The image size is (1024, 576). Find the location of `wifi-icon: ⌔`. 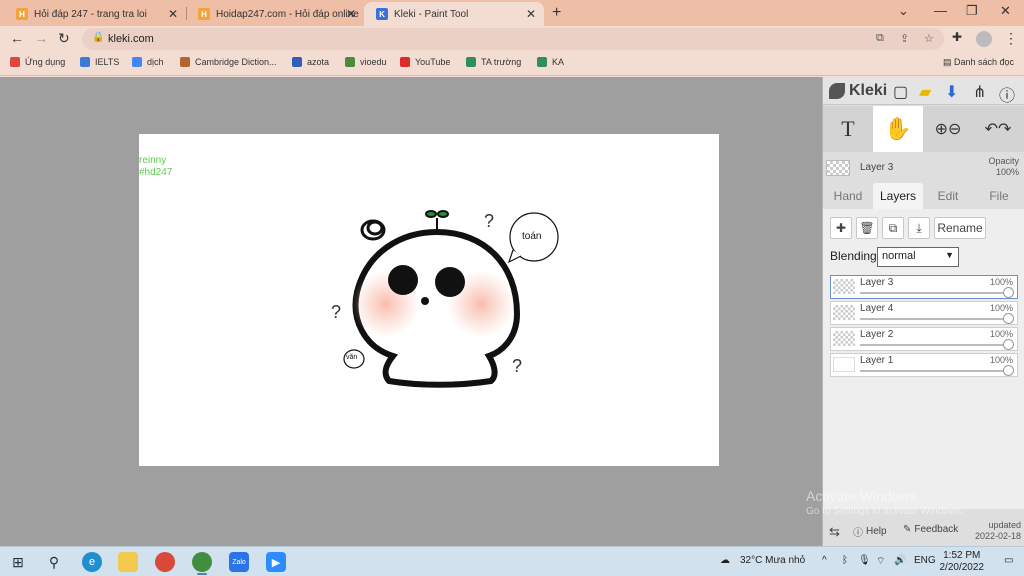

wifi-icon: ⌔ is located at coordinates (880, 561).